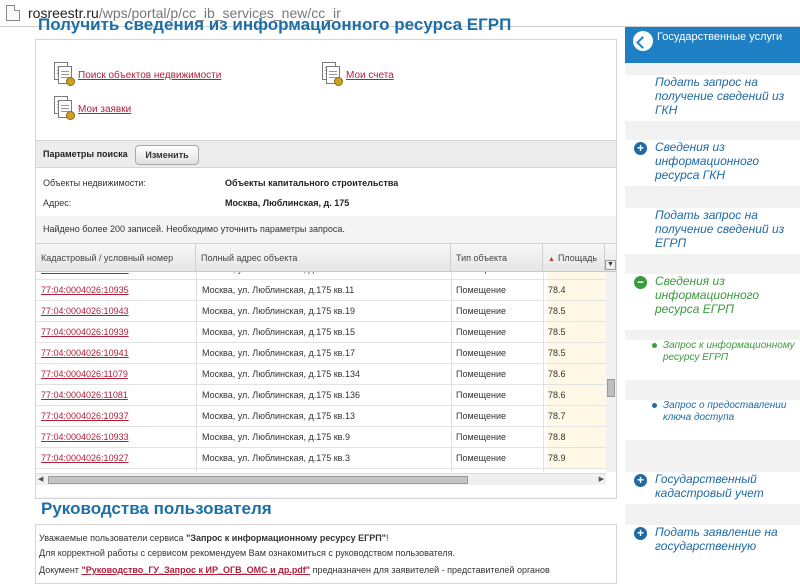 This screenshot has height=584, width=800. Describe the element at coordinates (85, 275) in the screenshot. I see `cadastral-number-link: 77:04:0004026:10945` at that location.